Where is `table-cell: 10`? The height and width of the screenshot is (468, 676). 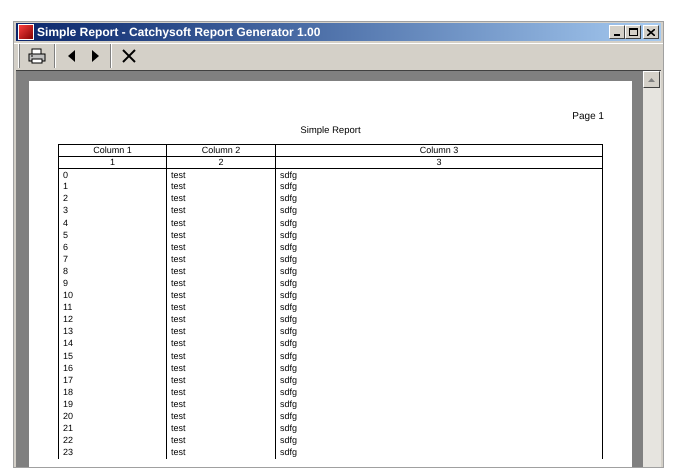 table-cell: 10 is located at coordinates (112, 296).